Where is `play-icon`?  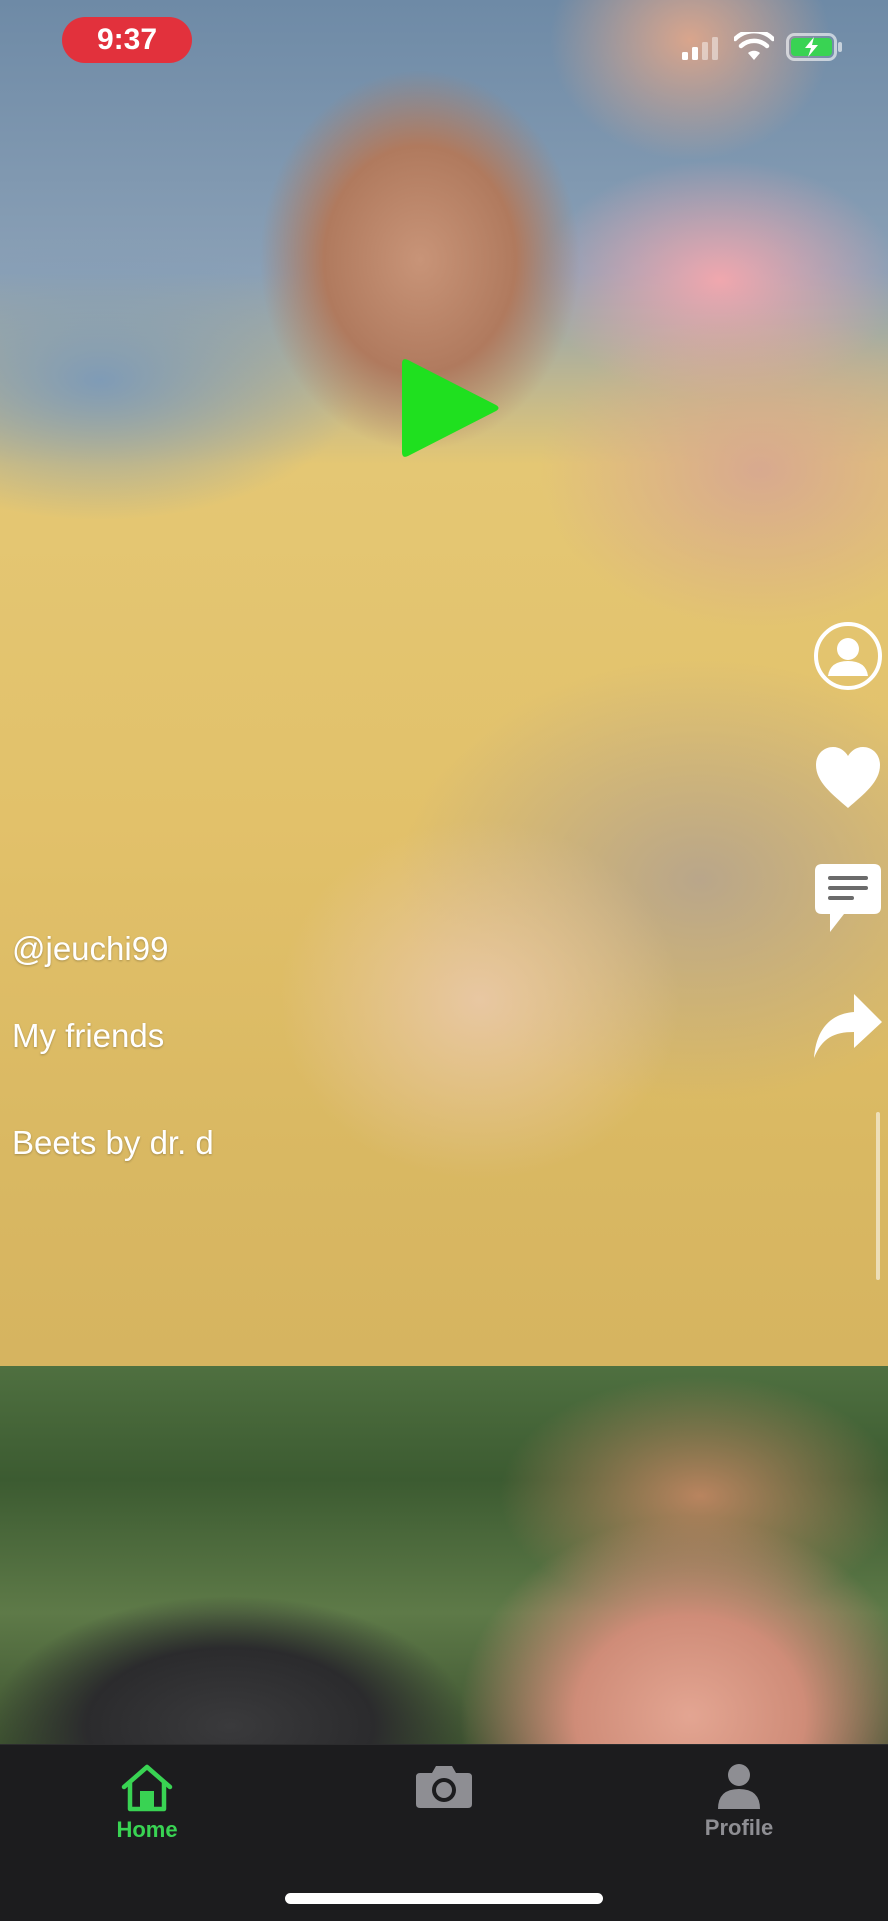
play-icon is located at coordinates (452, 408).